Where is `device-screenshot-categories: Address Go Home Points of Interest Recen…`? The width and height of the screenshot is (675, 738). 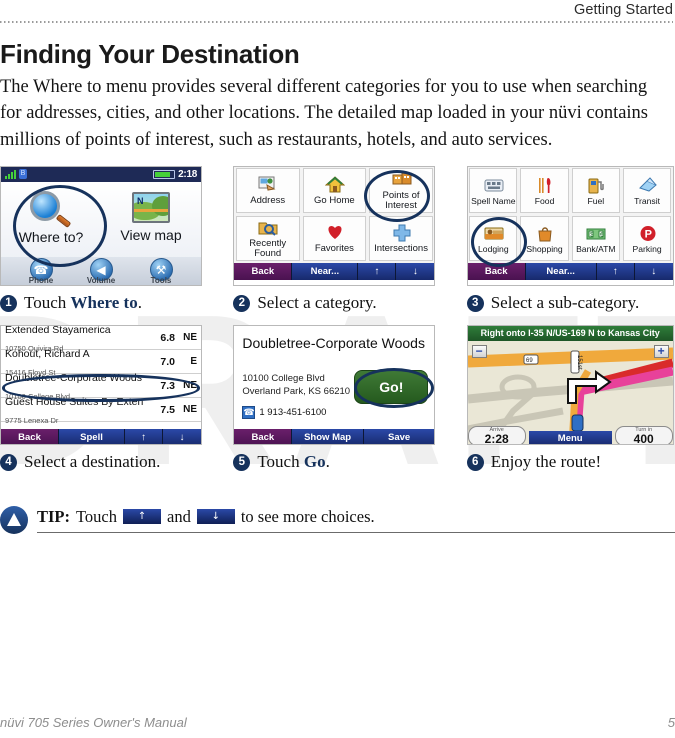 device-screenshot-categories: Address Go Home Points of Interest Recen… is located at coordinates (334, 225).